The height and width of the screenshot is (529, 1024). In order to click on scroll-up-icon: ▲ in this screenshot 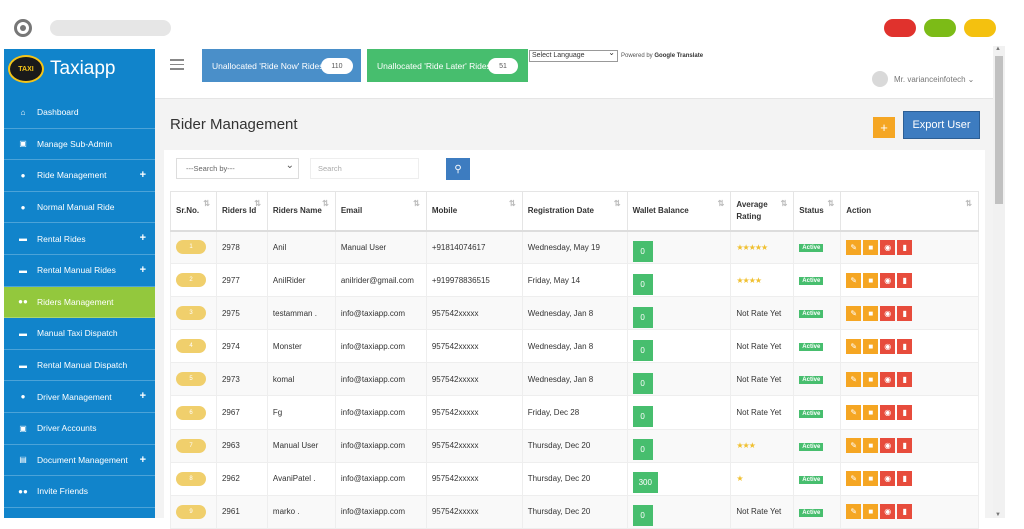, I will do `click(998, 49)`.